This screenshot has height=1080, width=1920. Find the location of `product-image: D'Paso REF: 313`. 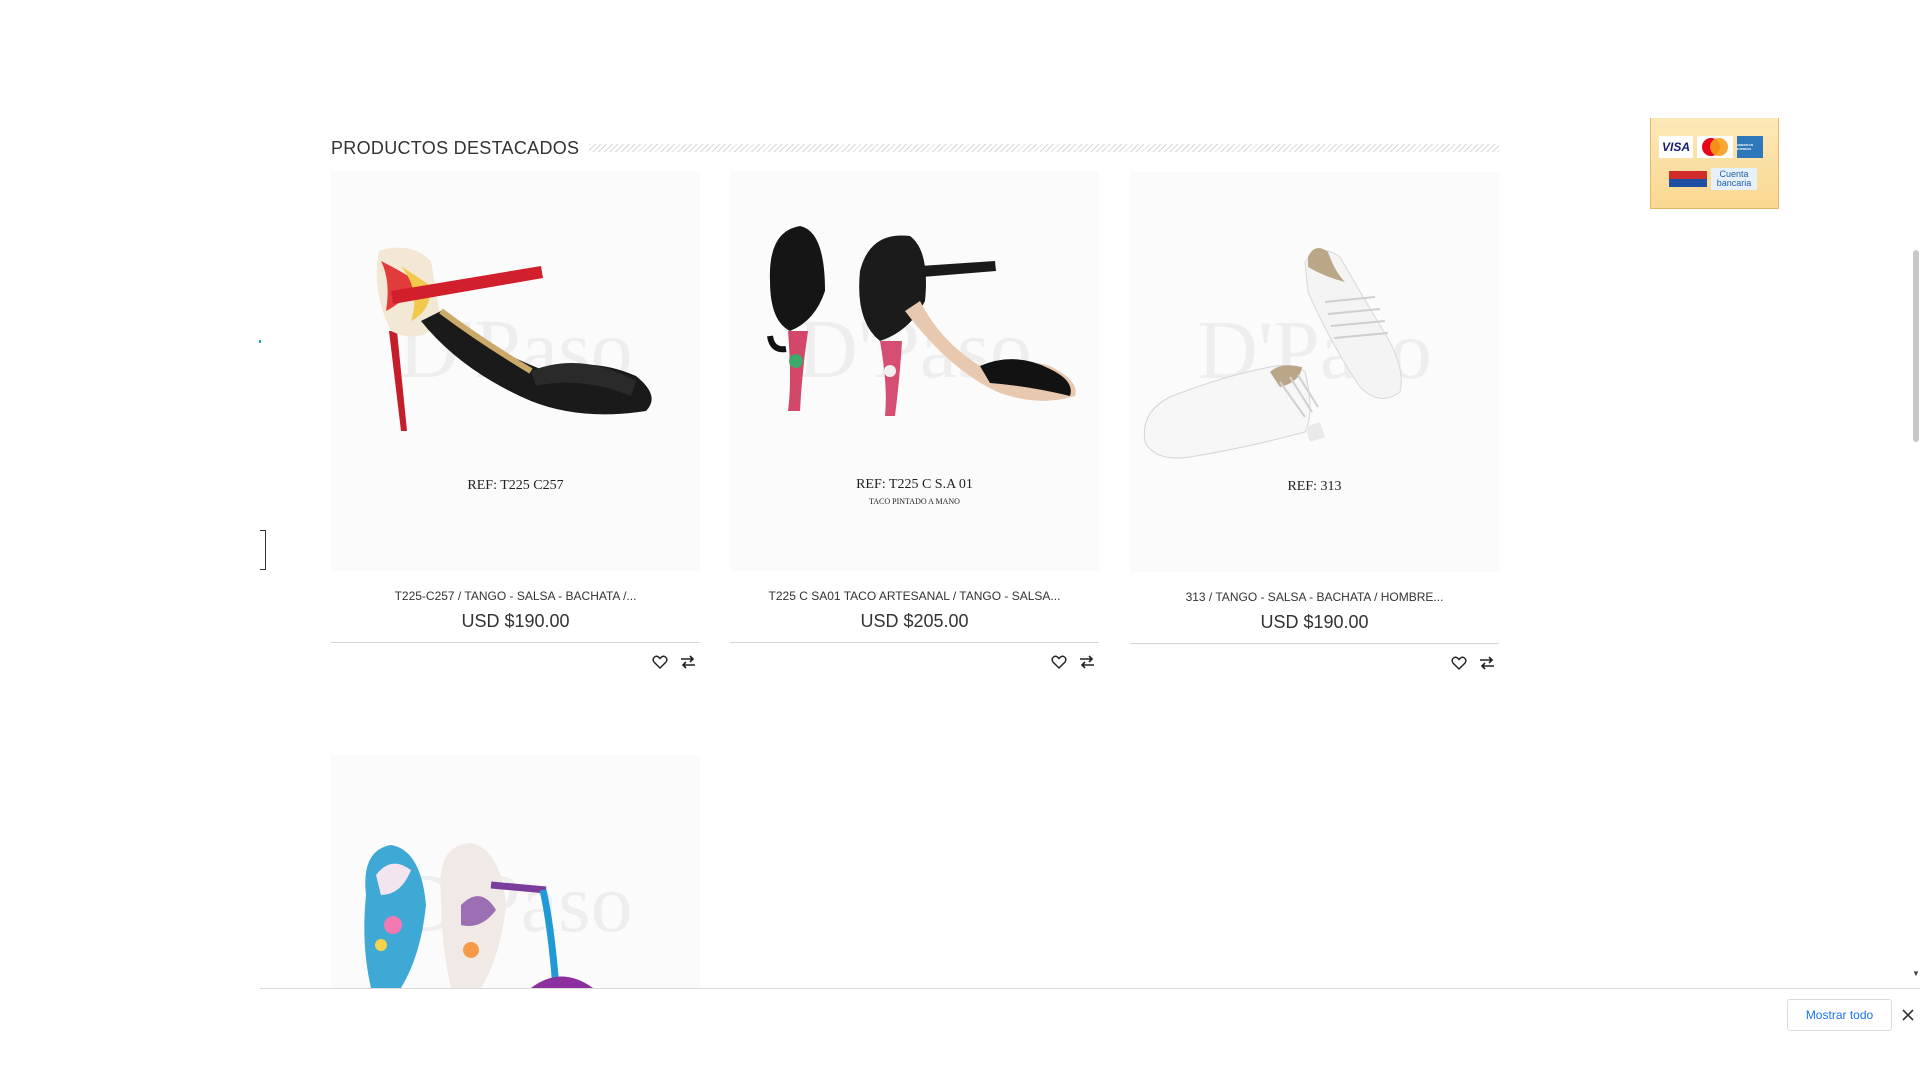

product-image: D'Paso REF: 313 is located at coordinates (1314, 372).